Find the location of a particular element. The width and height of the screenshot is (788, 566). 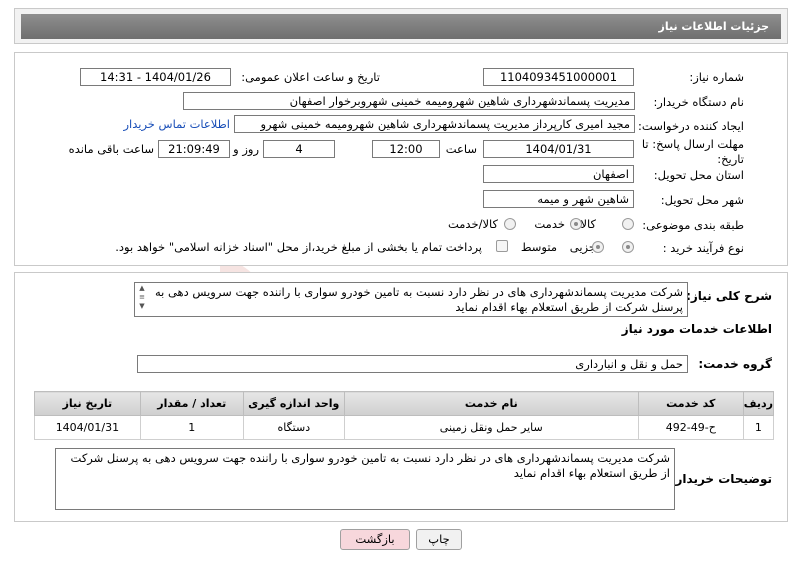

cell-need-date: 1404/01/31 is located at coordinates (87, 427).